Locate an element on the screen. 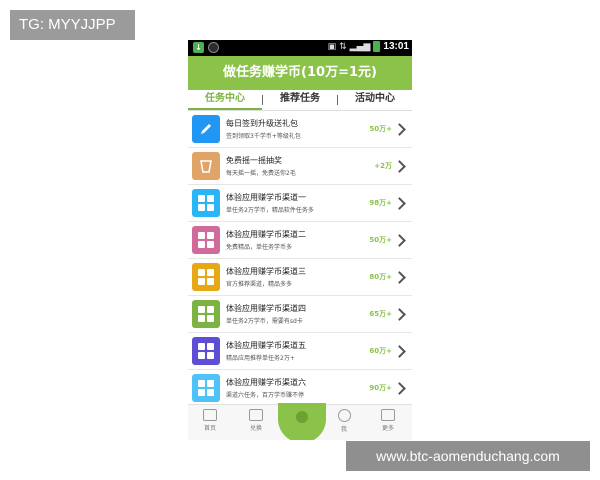 Image resolution: width=600 pixels, height=480 pixels. task-title: 体验应用赚学币渠道六 is located at coordinates (266, 382).